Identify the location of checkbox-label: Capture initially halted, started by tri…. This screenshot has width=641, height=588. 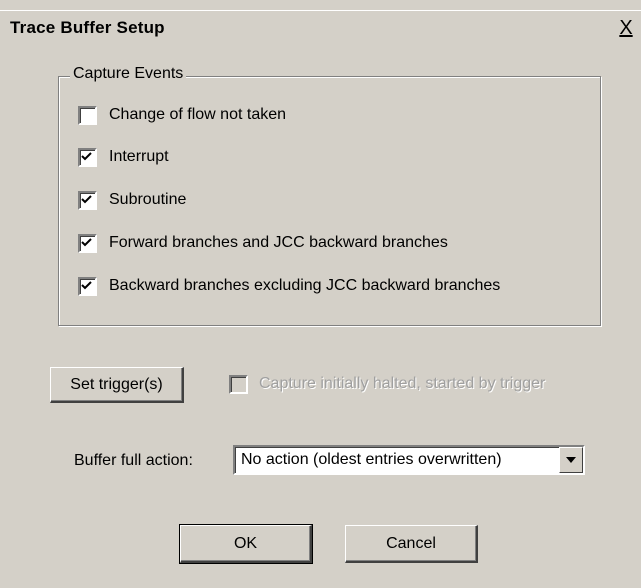
(402, 383).